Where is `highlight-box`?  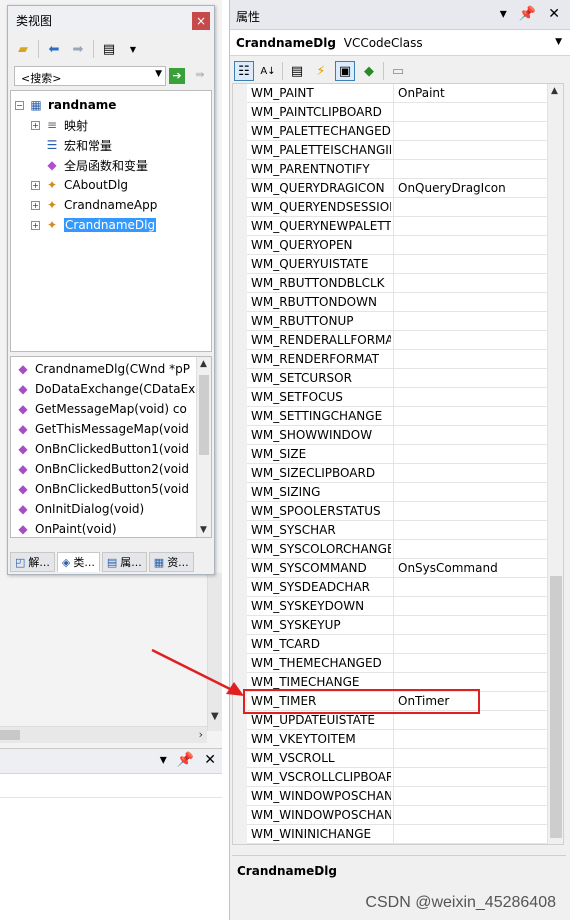
highlight-box is located at coordinates (361, 701).